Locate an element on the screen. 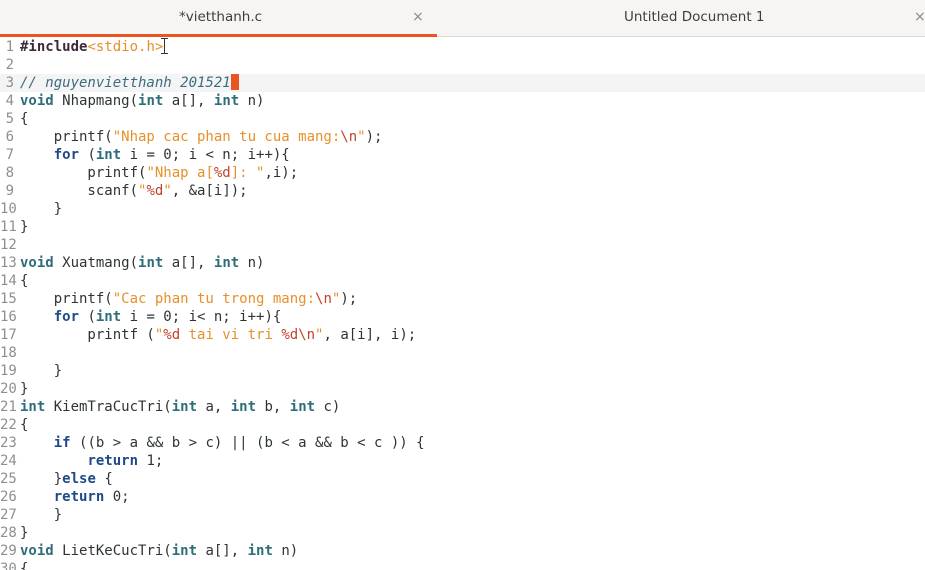 This screenshot has width=925, height=570. code-line: 12 is located at coordinates (462, 245).